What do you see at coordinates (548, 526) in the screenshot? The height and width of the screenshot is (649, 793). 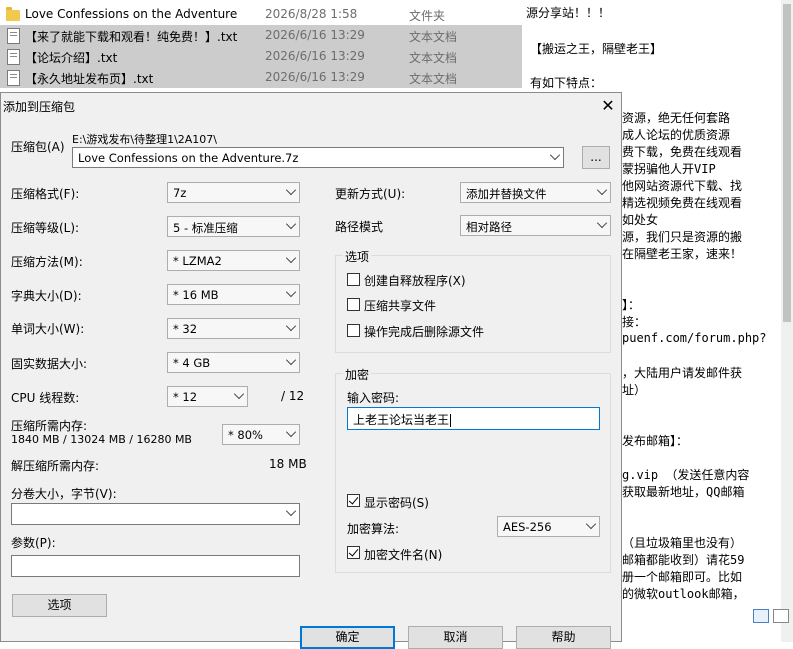 I see `encryption-method-select: AES-256` at bounding box center [548, 526].